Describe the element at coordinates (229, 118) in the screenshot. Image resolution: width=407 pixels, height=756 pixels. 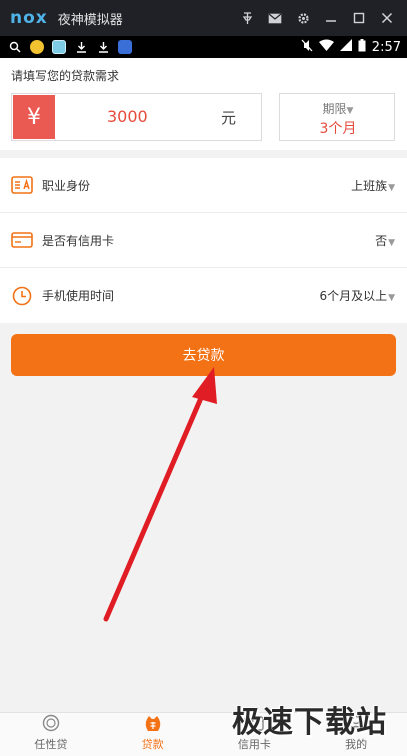
I see `amount-unit: 元` at that location.